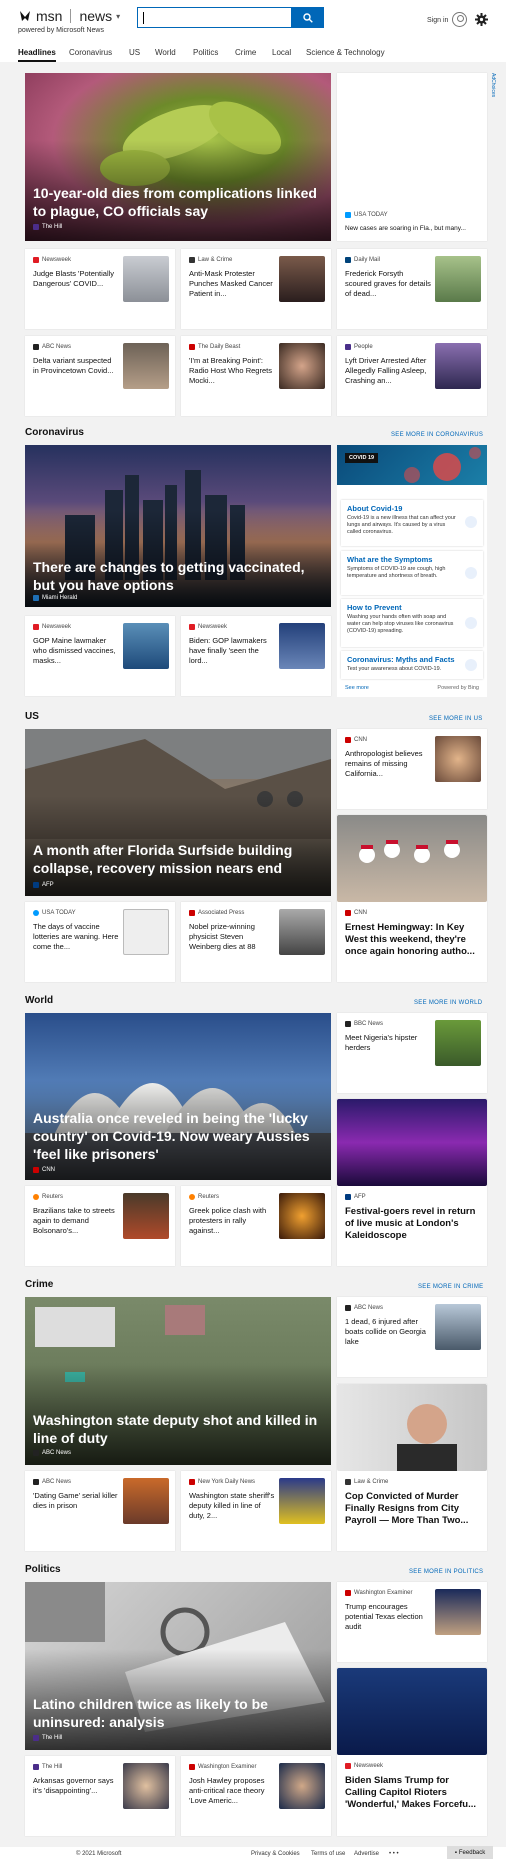 This screenshot has width=506, height=1862. Describe the element at coordinates (492, 89) in the screenshot. I see `adchoices-label: AdChoices` at that location.